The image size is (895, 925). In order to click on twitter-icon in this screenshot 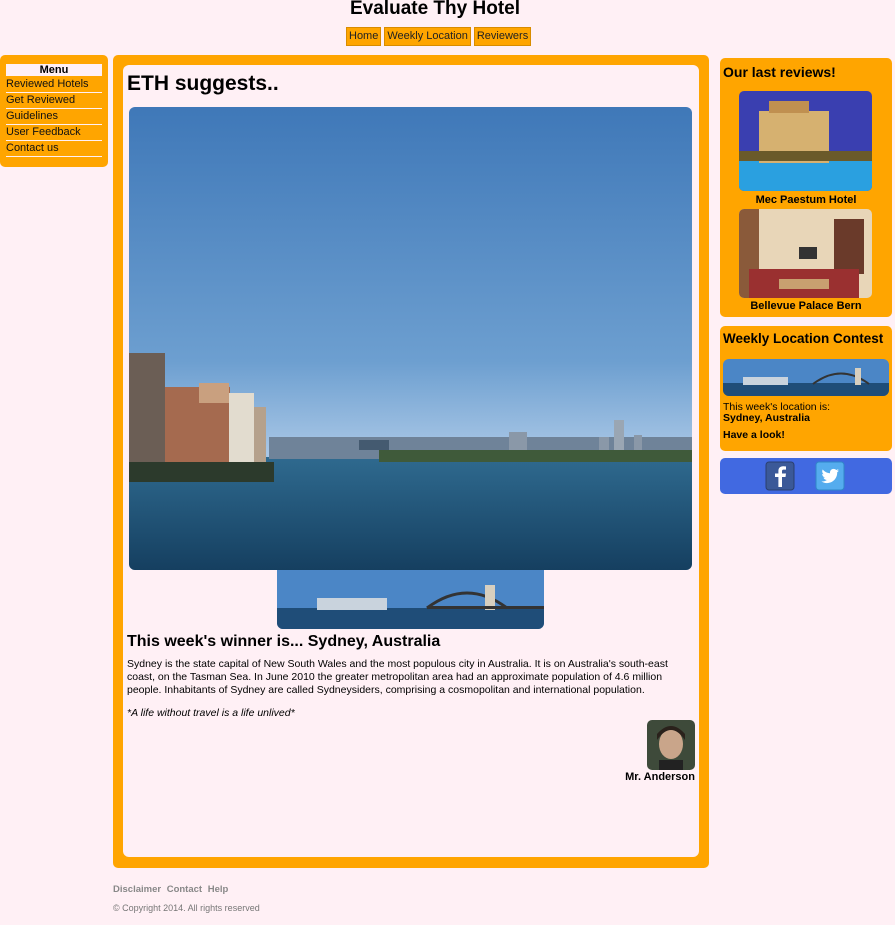, I will do `click(830, 476)`.